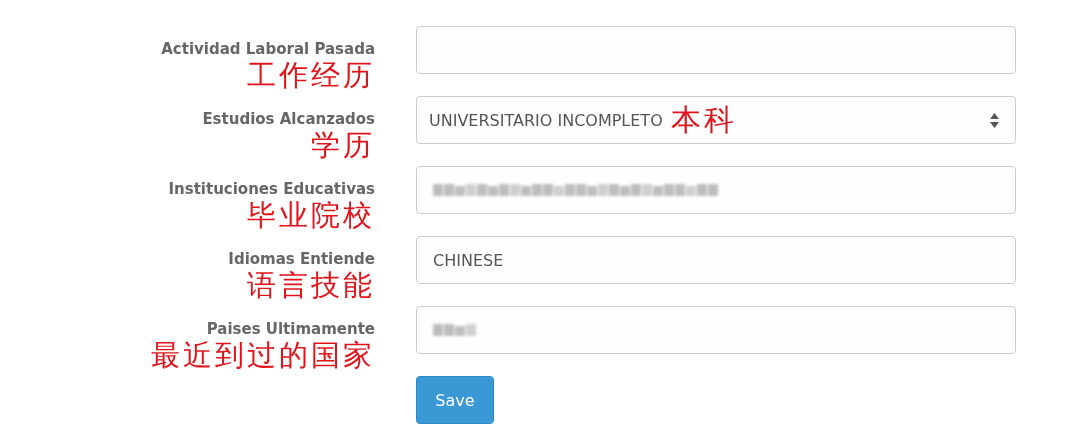 The width and height of the screenshot is (1080, 436). What do you see at coordinates (271, 189) in the screenshot?
I see `field-label: Instituciones Educativas` at bounding box center [271, 189].